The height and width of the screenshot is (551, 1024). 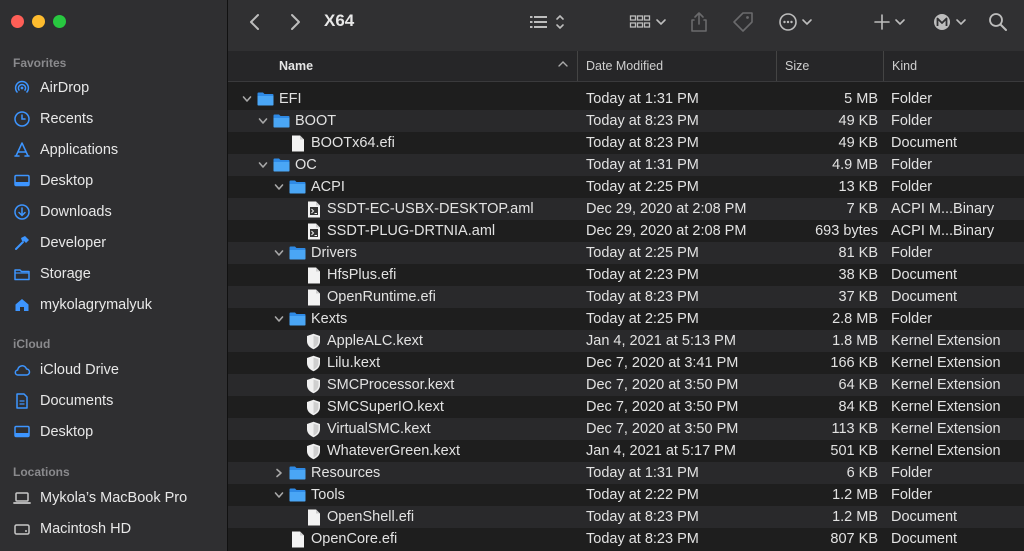 I want to click on m-badge-icon, so click(x=950, y=22).